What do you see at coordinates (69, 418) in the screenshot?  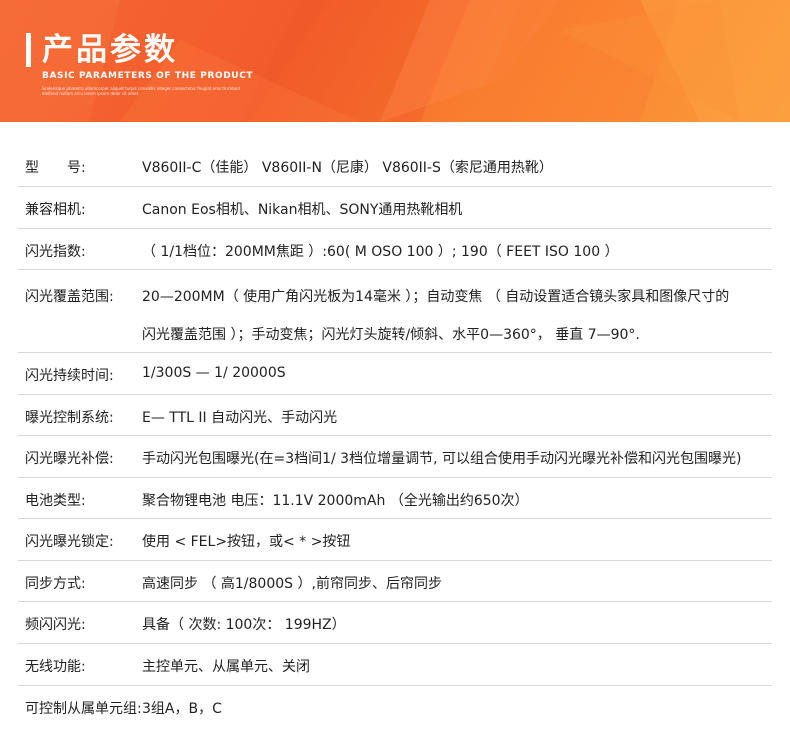 I see `param-label: 曝光控制系统:` at bounding box center [69, 418].